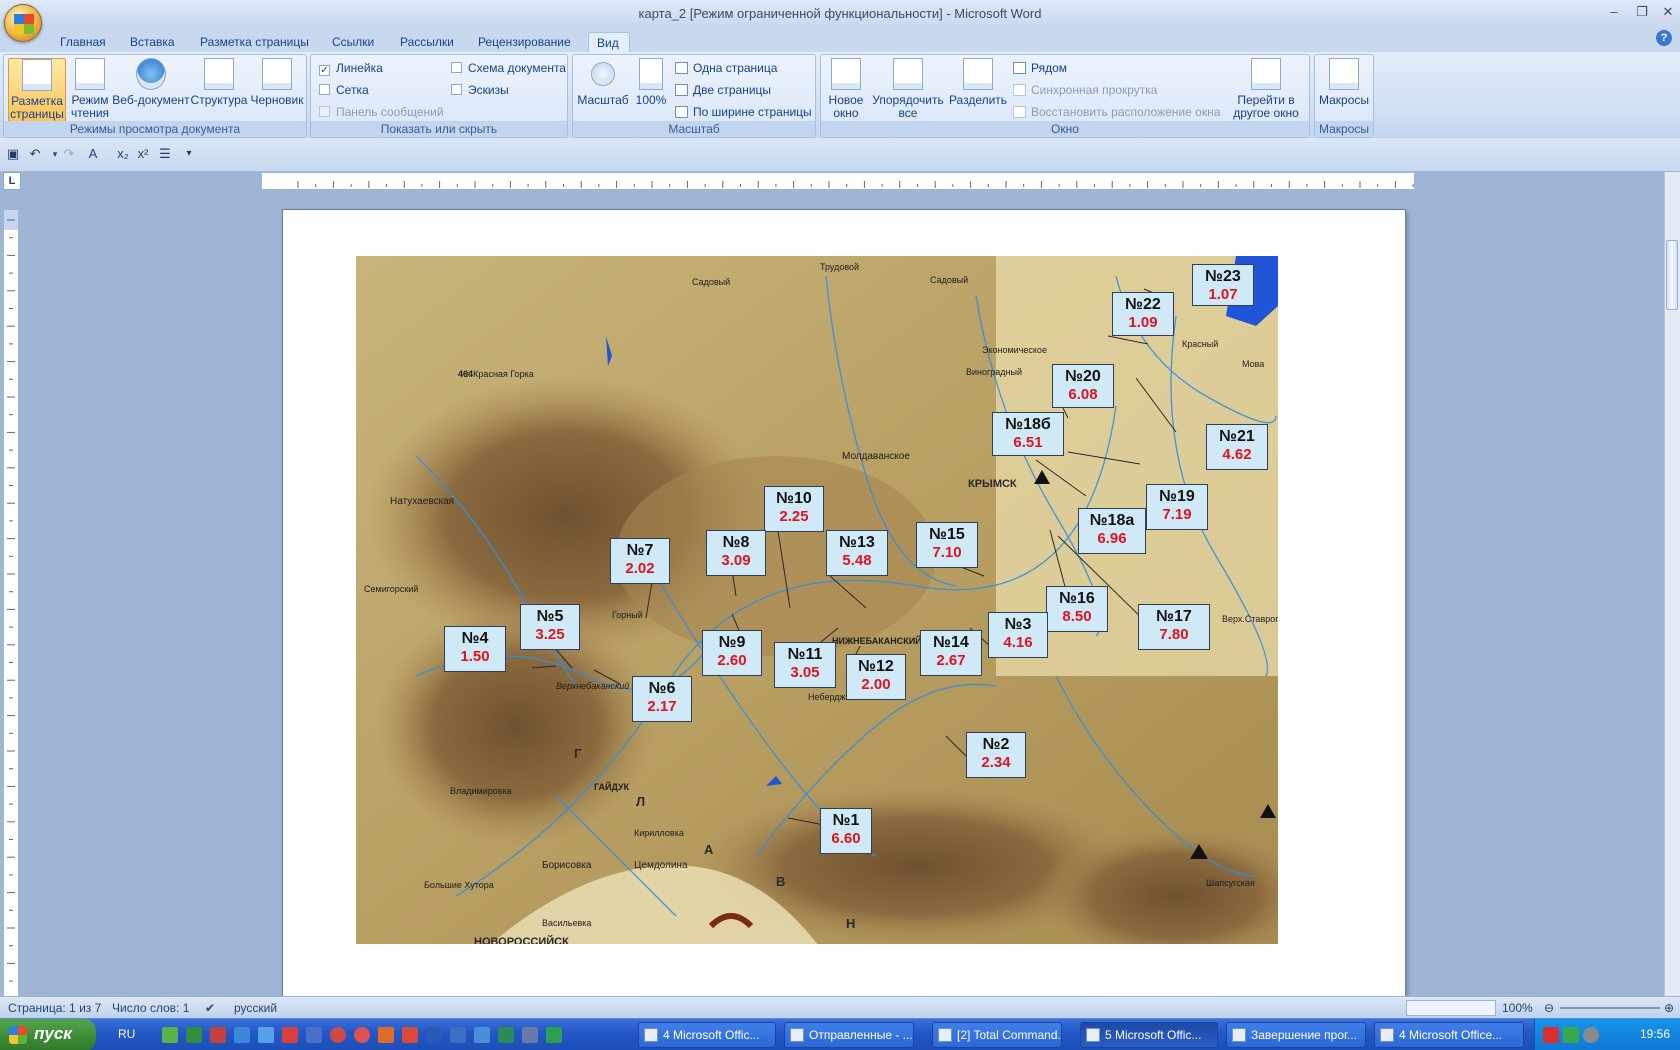 This screenshot has height=1050, width=1680. What do you see at coordinates (37, 90) in the screenshot?
I see `print-layout-button: Разметка страницы` at bounding box center [37, 90].